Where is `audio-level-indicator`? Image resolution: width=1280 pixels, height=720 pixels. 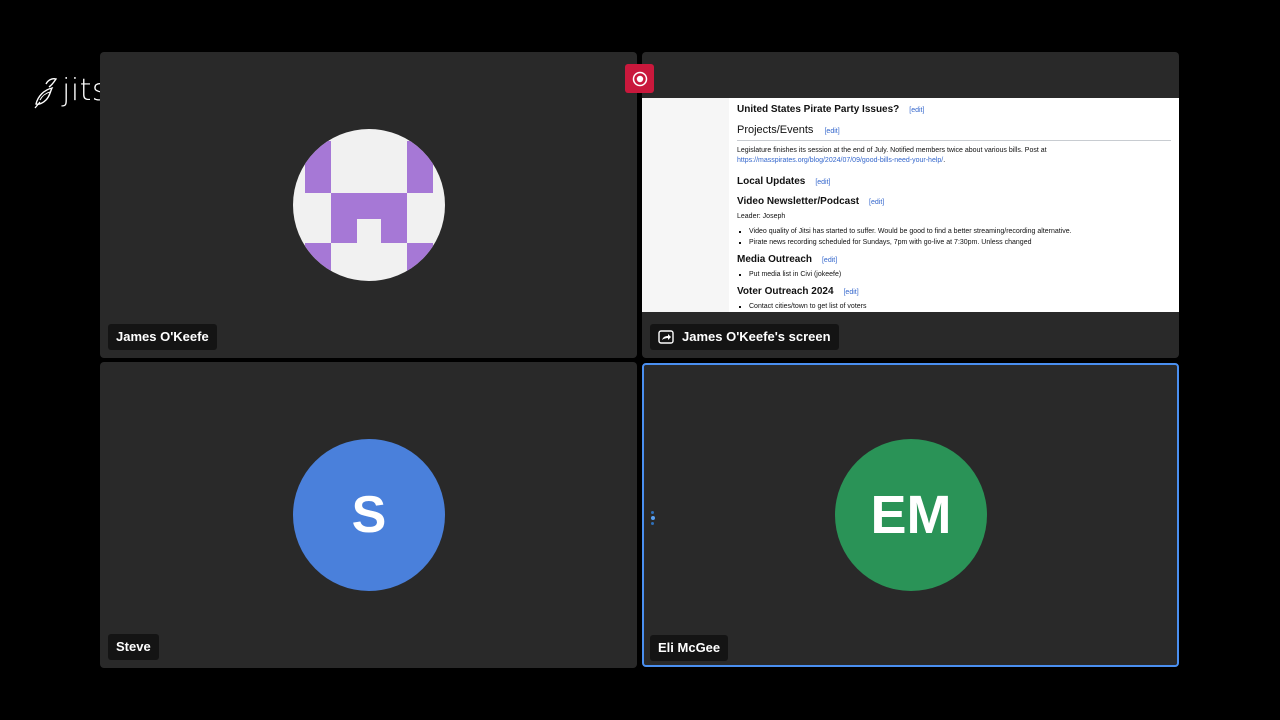 audio-level-indicator is located at coordinates (653, 518).